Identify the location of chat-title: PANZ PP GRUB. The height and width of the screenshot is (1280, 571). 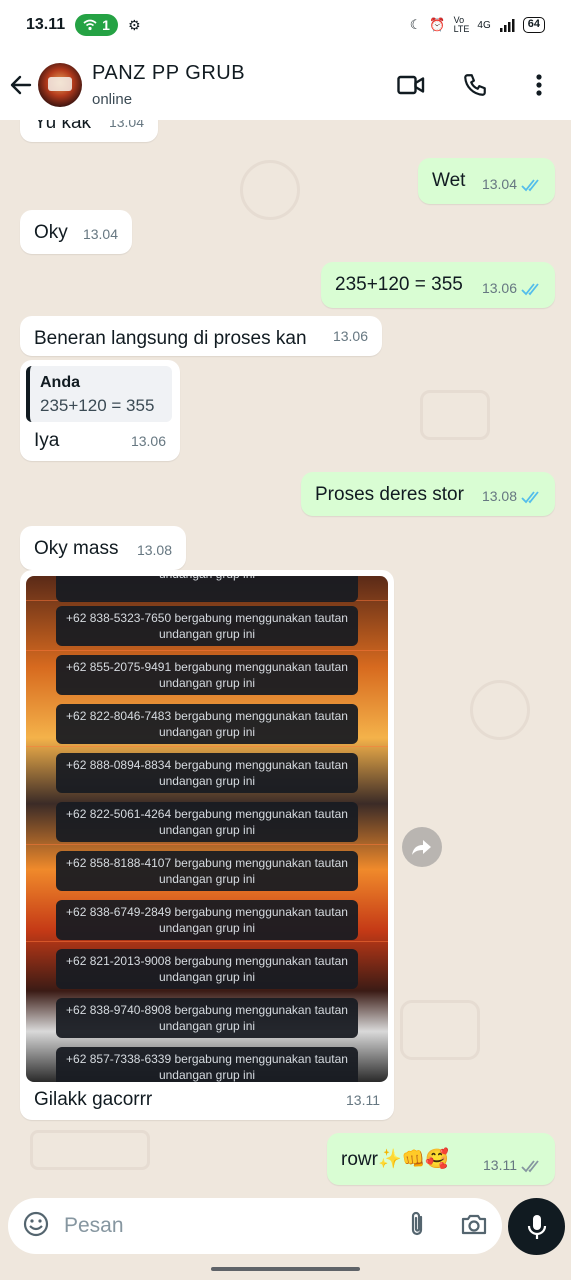
(169, 73).